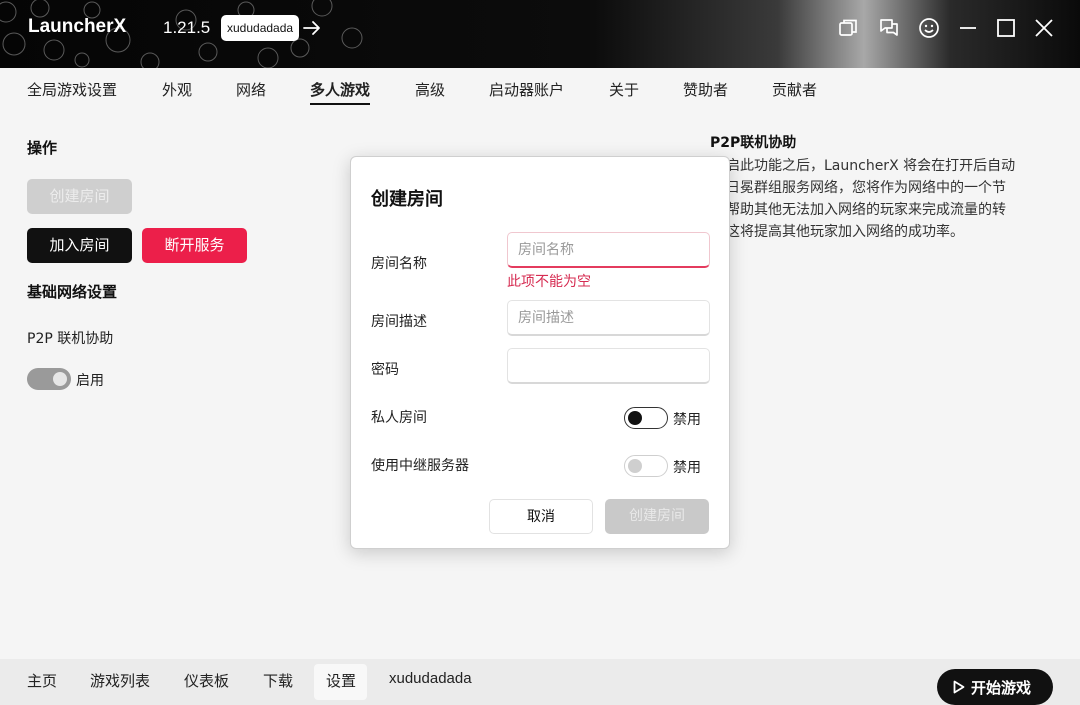 This screenshot has height=705, width=1080. Describe the element at coordinates (399, 418) in the screenshot. I see `private-room-label: 私人房间` at that location.